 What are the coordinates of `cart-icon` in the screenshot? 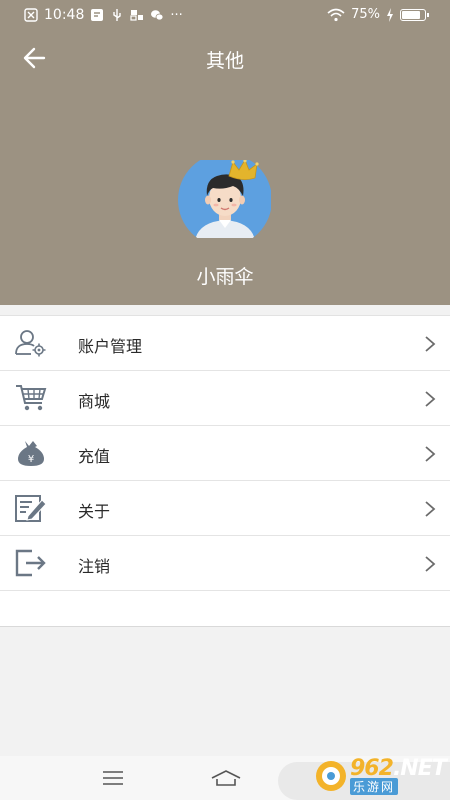 It's located at (31, 398).